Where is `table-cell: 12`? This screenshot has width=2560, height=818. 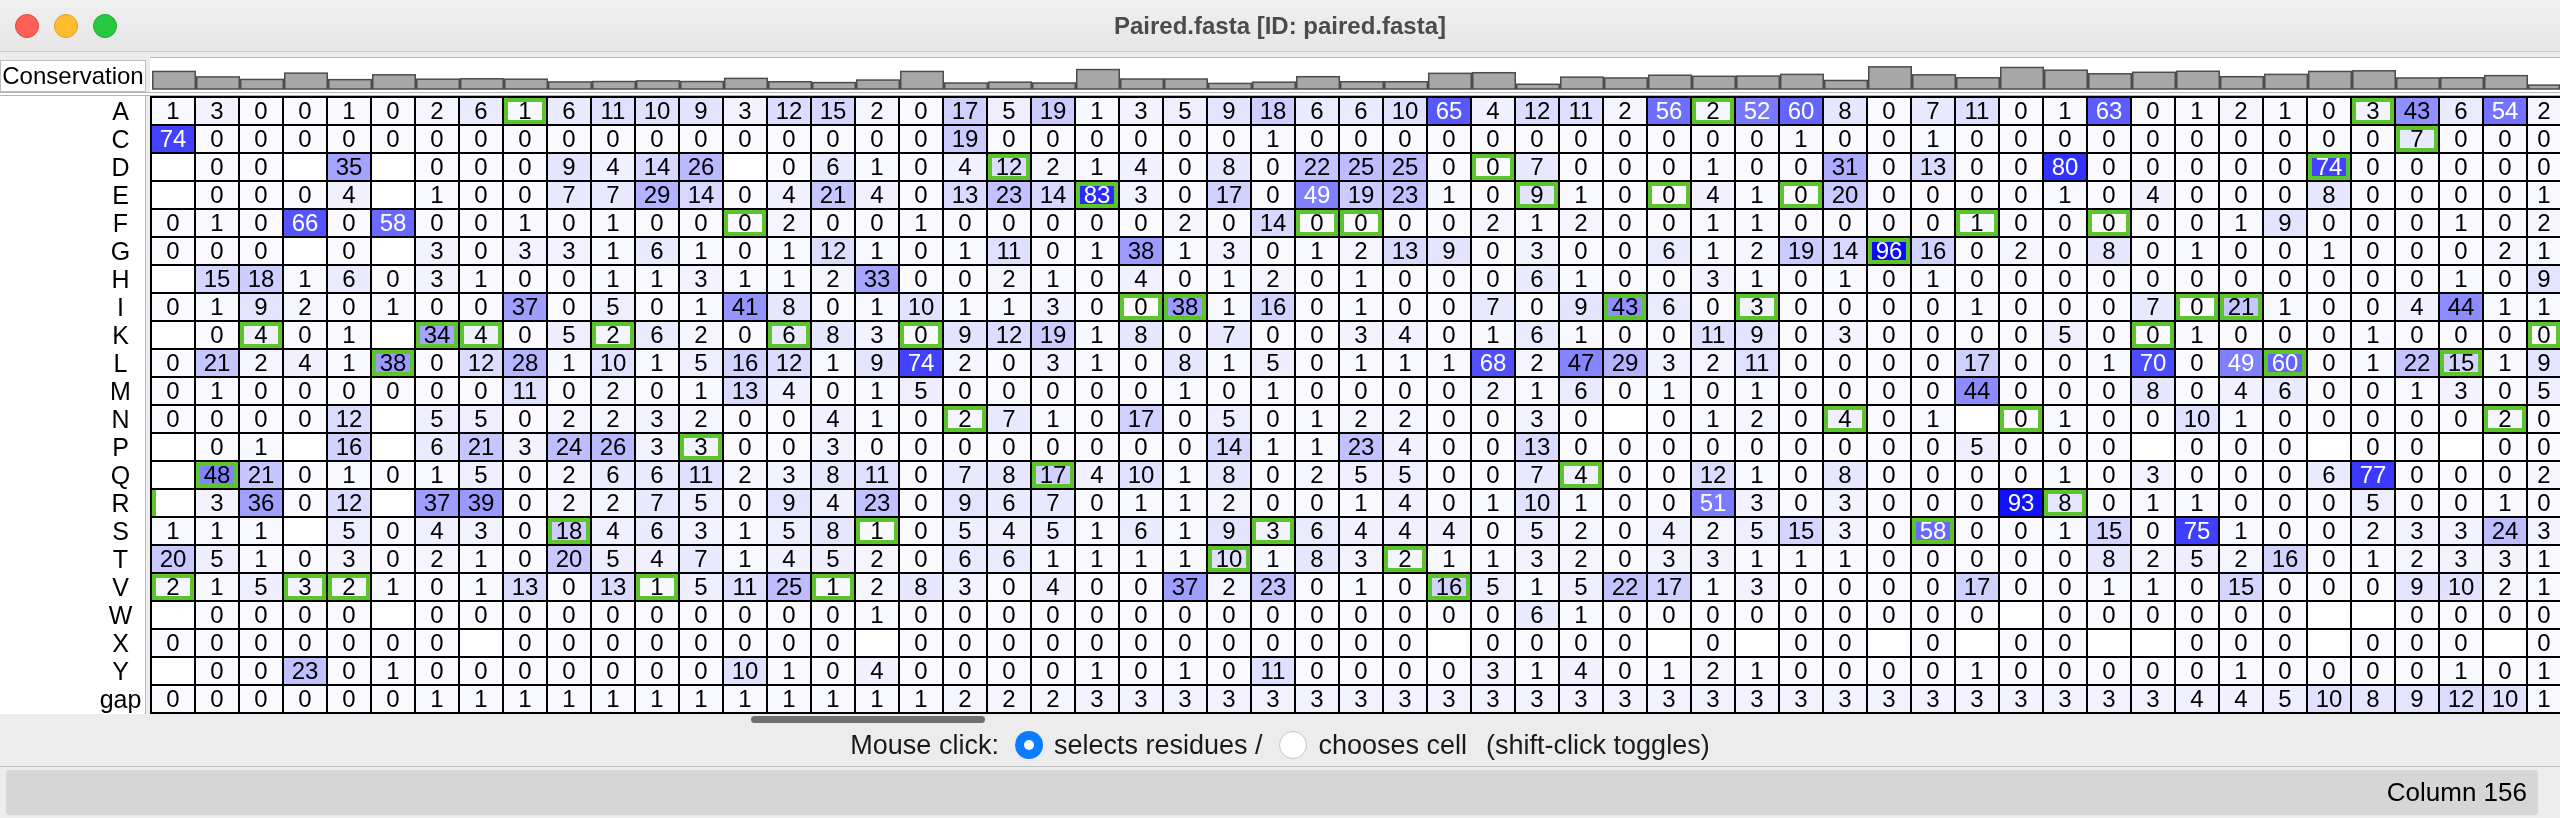 table-cell: 12 is located at coordinates (789, 363).